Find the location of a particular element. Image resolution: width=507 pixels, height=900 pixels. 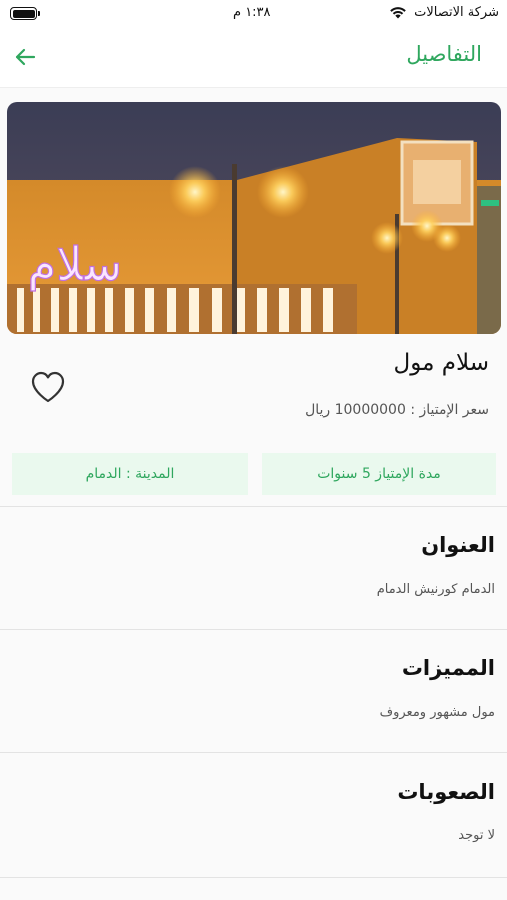

status-bar: ١:٣٨ م شركة الاتصالات is located at coordinates (253, 15).